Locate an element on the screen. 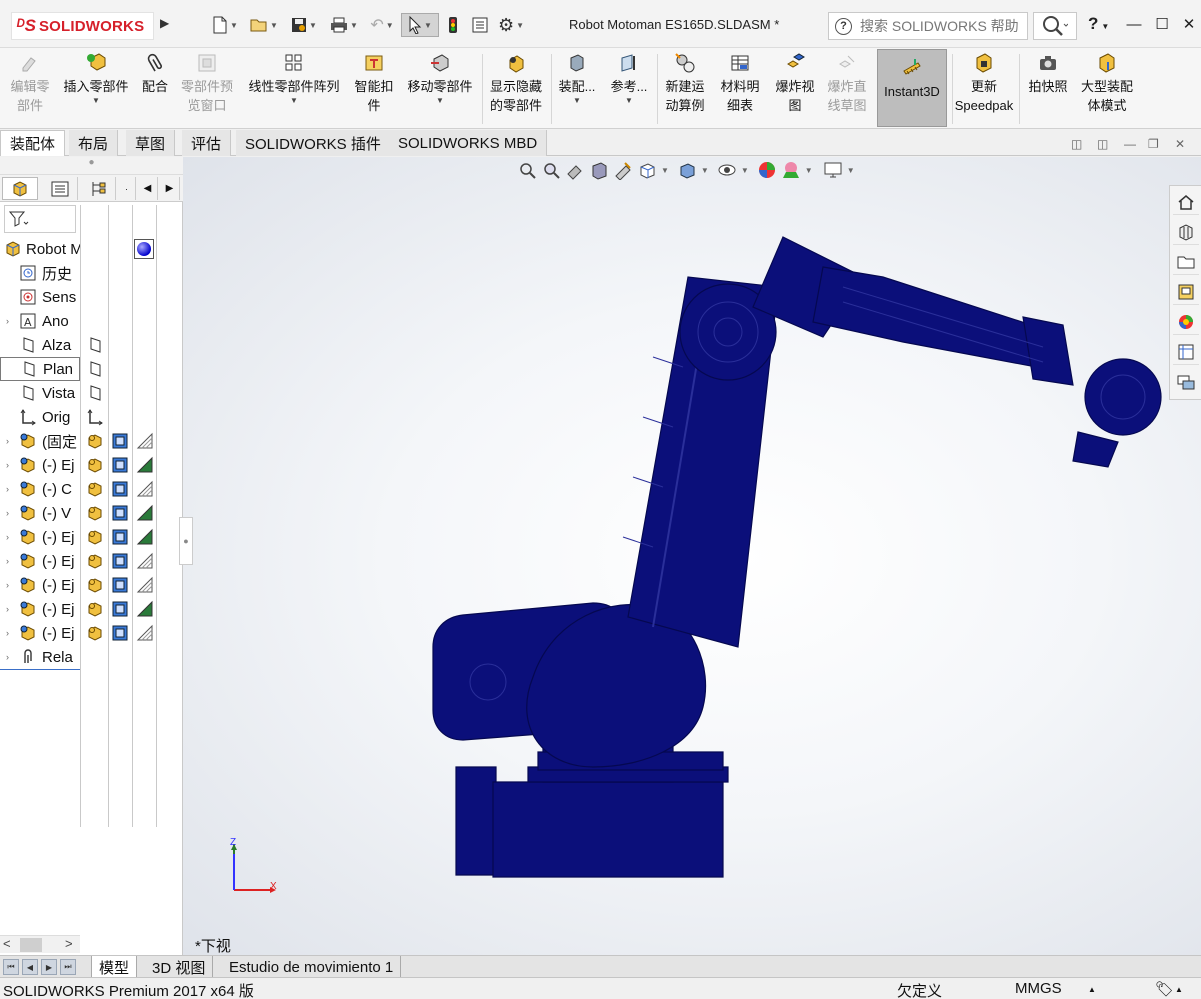  design-library-button is located at coordinates (1186, 232).